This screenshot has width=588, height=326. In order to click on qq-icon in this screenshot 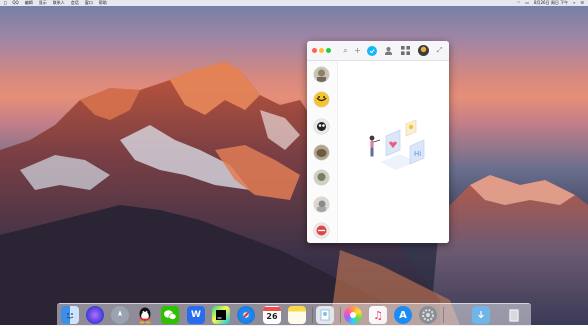, I will do `click(145, 315)`.